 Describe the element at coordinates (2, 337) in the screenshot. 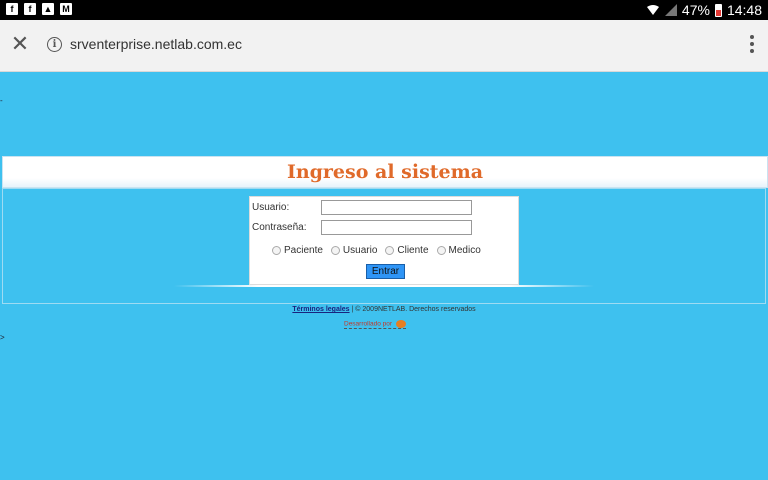

I see `stray-text: >` at that location.